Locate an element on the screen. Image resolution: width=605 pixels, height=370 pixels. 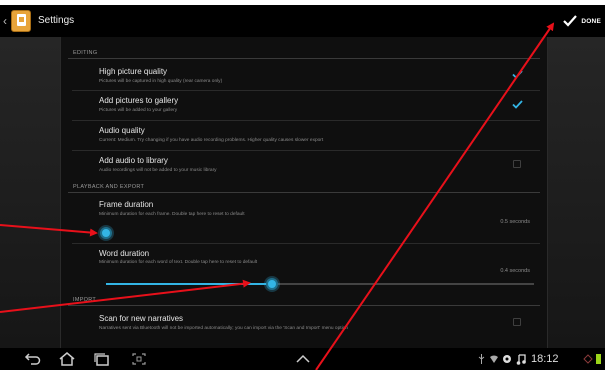
setting-title: High picture quality is located at coordinates (133, 71).